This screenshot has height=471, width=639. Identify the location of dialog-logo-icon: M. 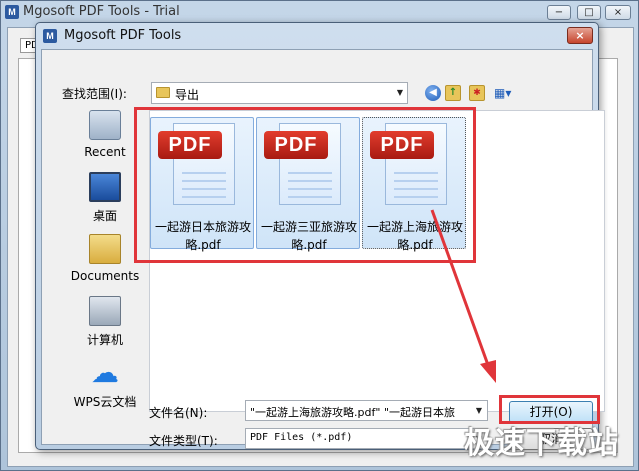
(50, 36).